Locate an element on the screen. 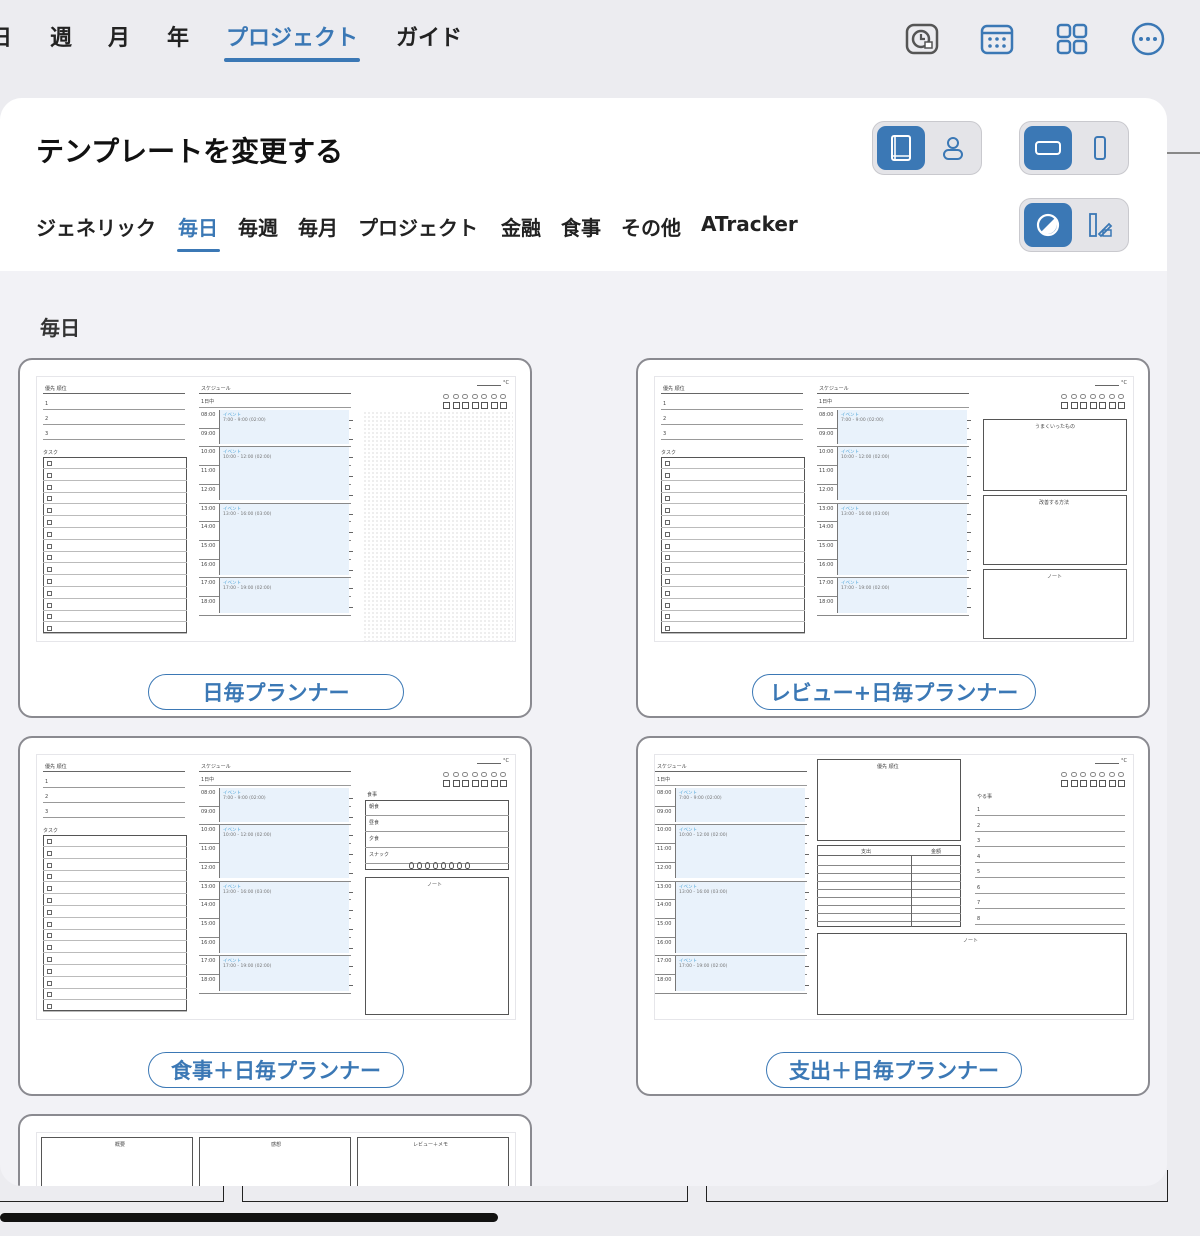 This screenshot has width=1200, height=1236. thumb-text: 17:00 is located at coordinates (826, 583).